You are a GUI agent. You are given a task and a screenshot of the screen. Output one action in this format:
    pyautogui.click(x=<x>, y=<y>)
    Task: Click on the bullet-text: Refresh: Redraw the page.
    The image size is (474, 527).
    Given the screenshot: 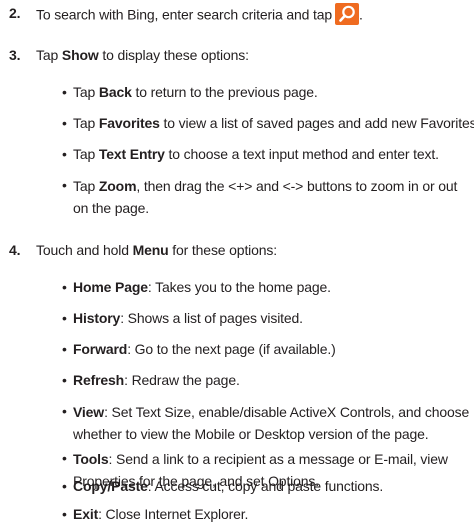 What is the action you would take?
    pyautogui.click(x=156, y=380)
    